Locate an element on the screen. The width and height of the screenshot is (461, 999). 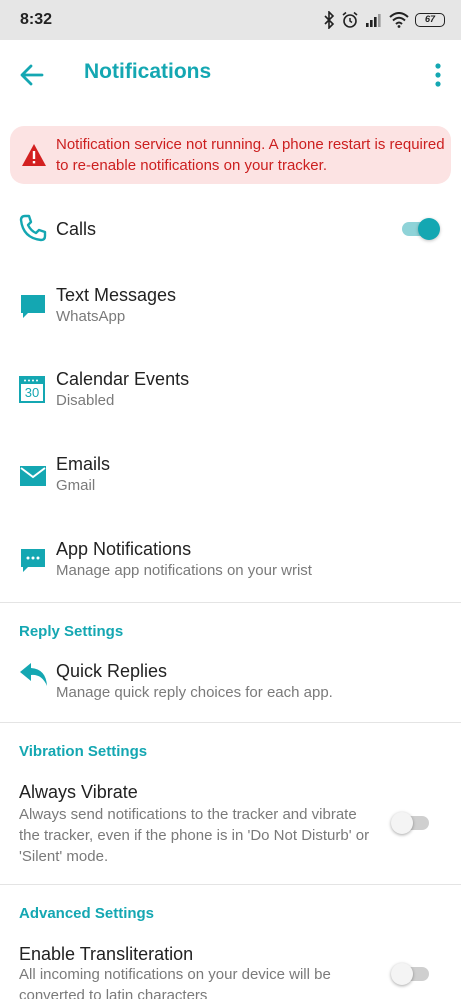
reply-icon is located at coordinates (33, 674).